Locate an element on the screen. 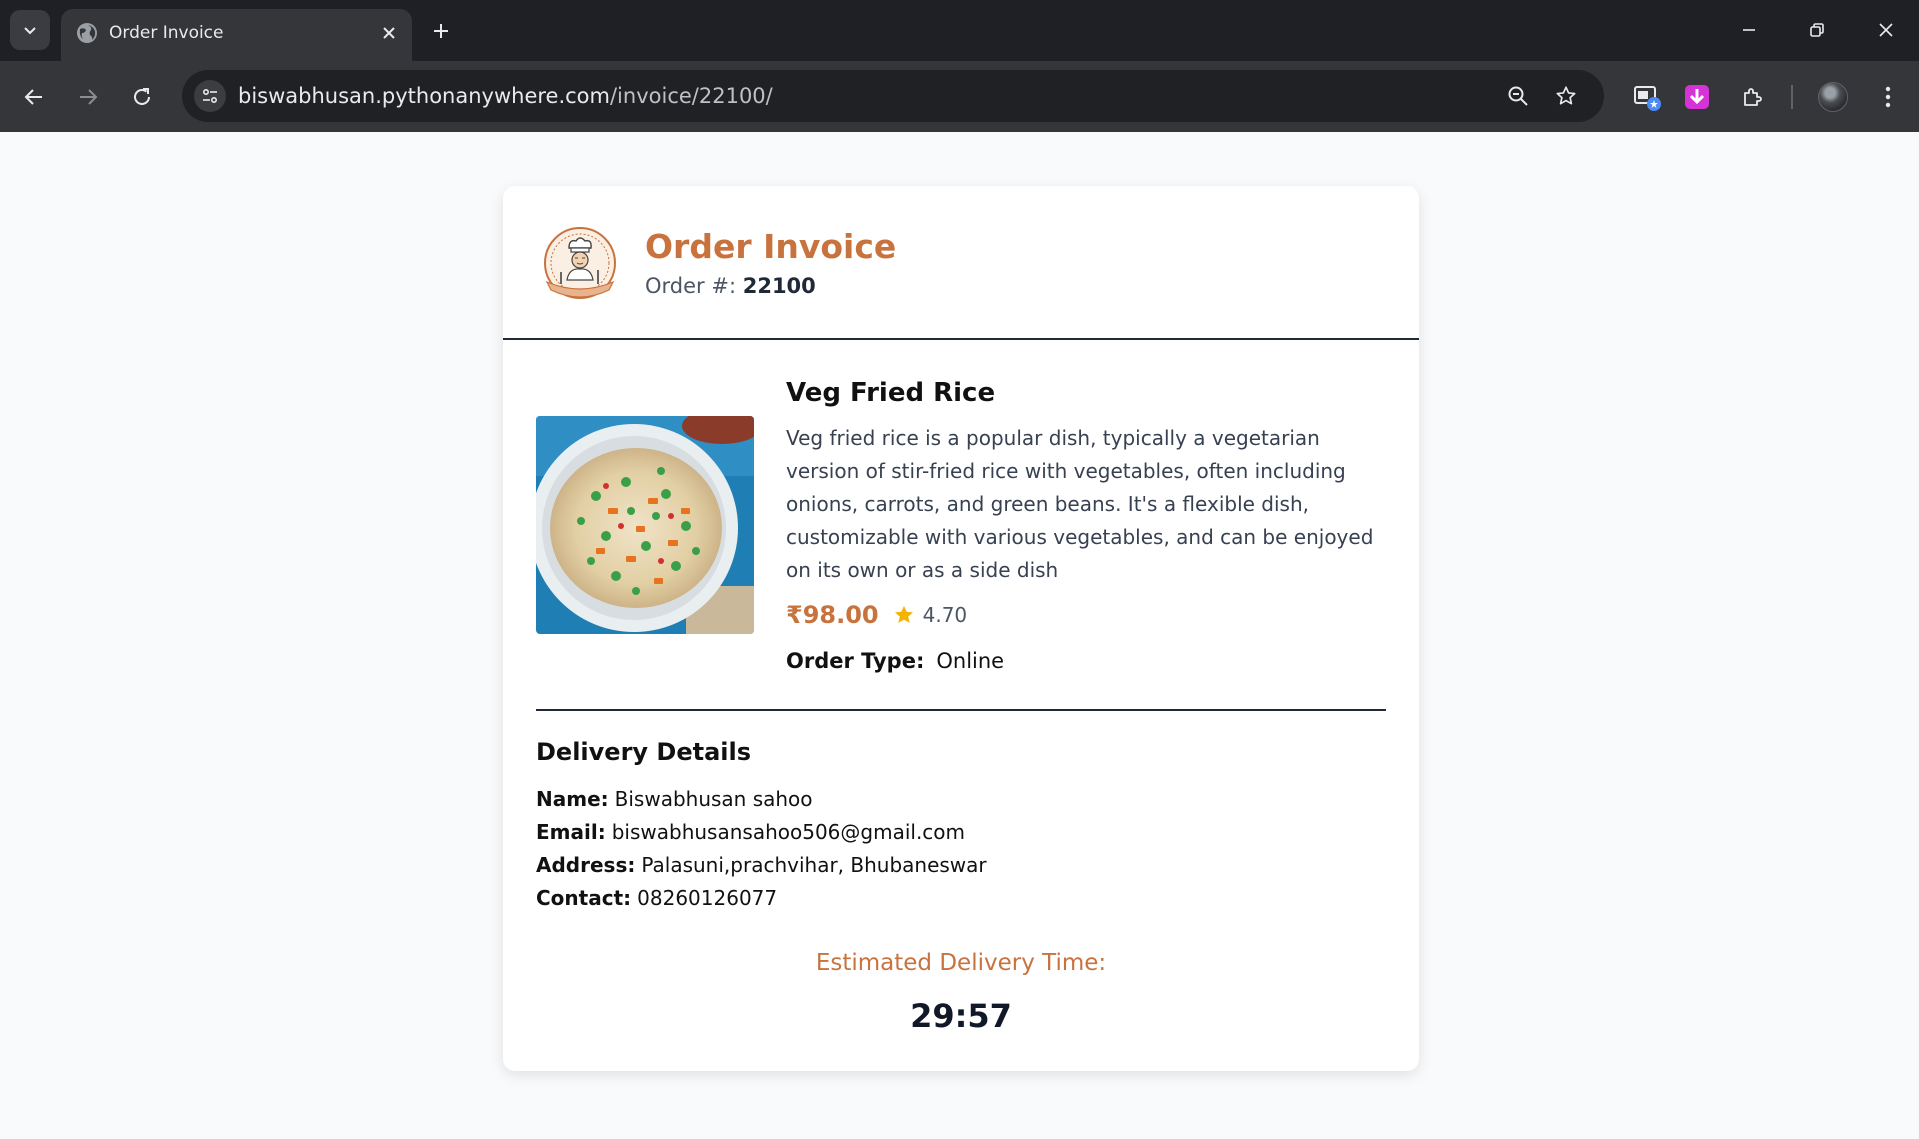 The image size is (1919, 1139). delivery-address-value: Palasuni,prachvihar, Bhubaneswar is located at coordinates (814, 865).